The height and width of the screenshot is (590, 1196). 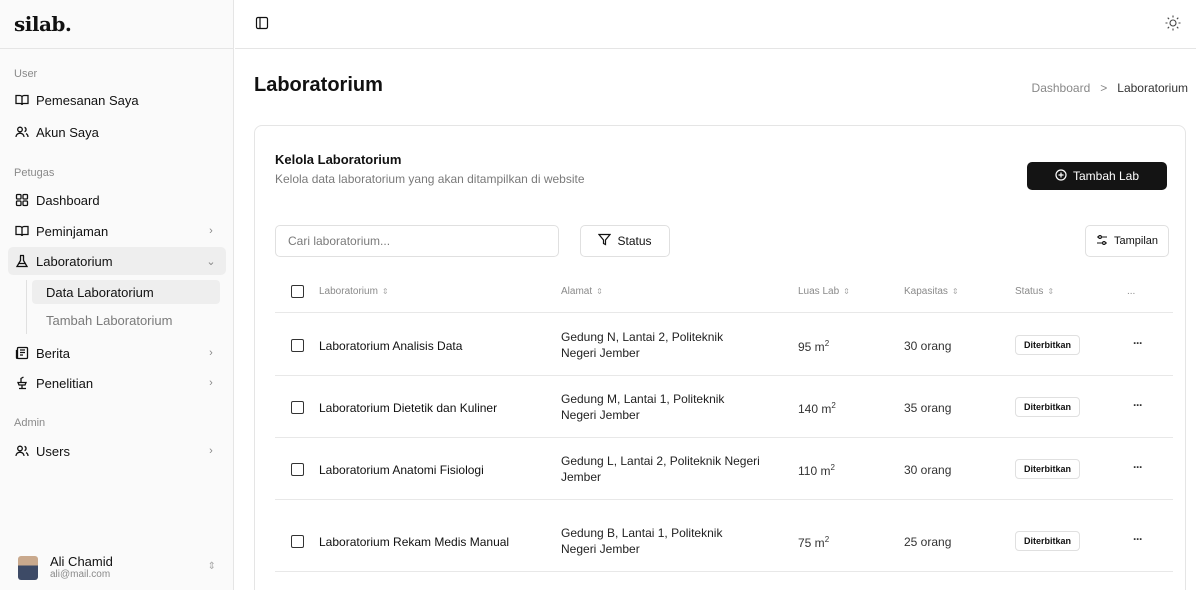 I want to click on view-options-button: Tampilan, so click(x=1127, y=241).